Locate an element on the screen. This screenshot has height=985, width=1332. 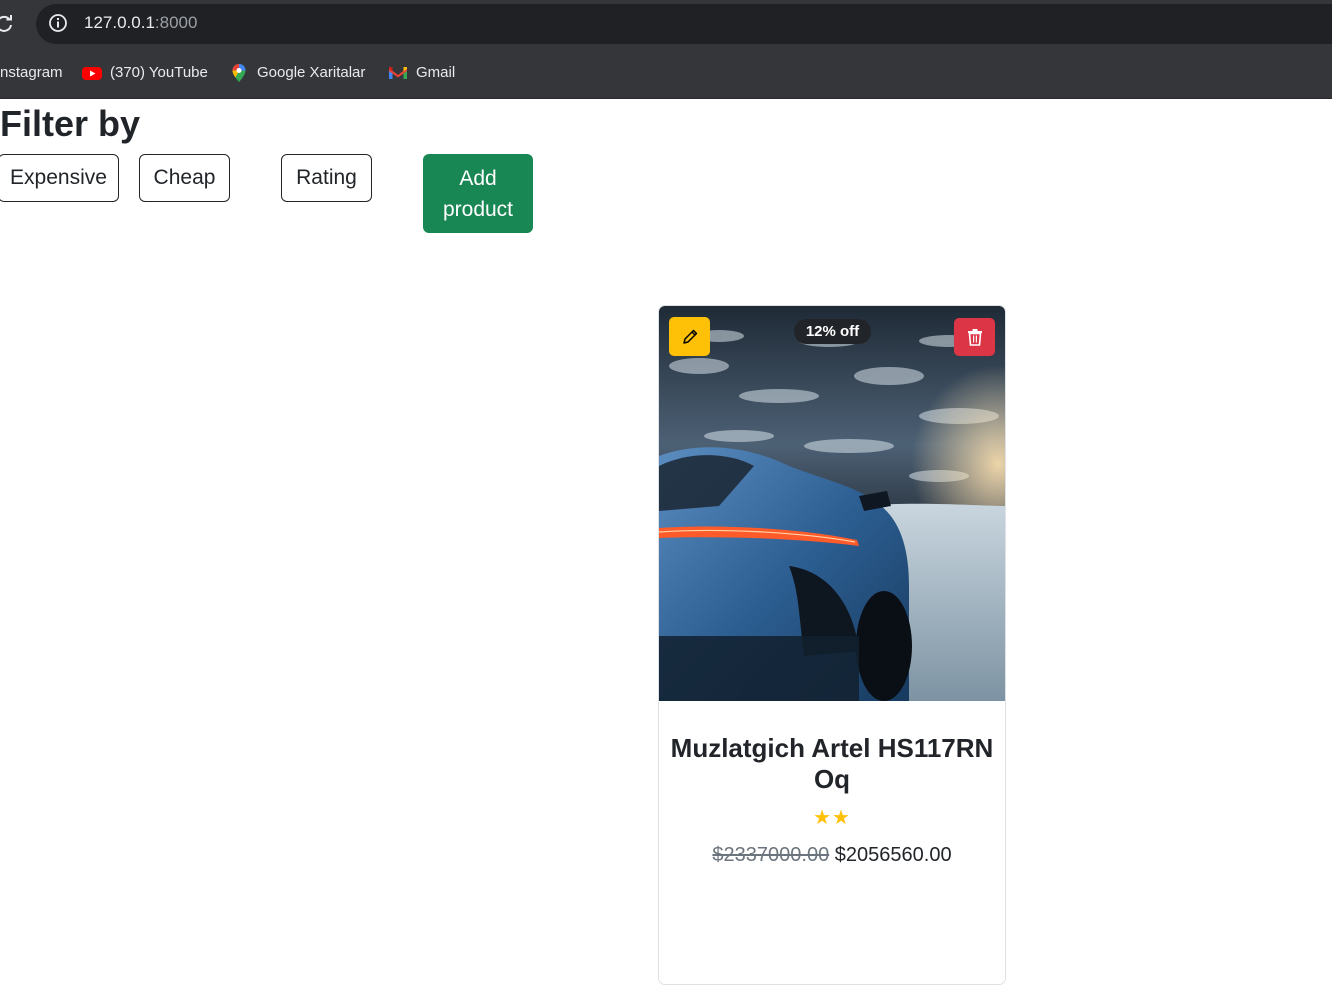
bookmark-gmail: Gmail is located at coordinates (421, 72).